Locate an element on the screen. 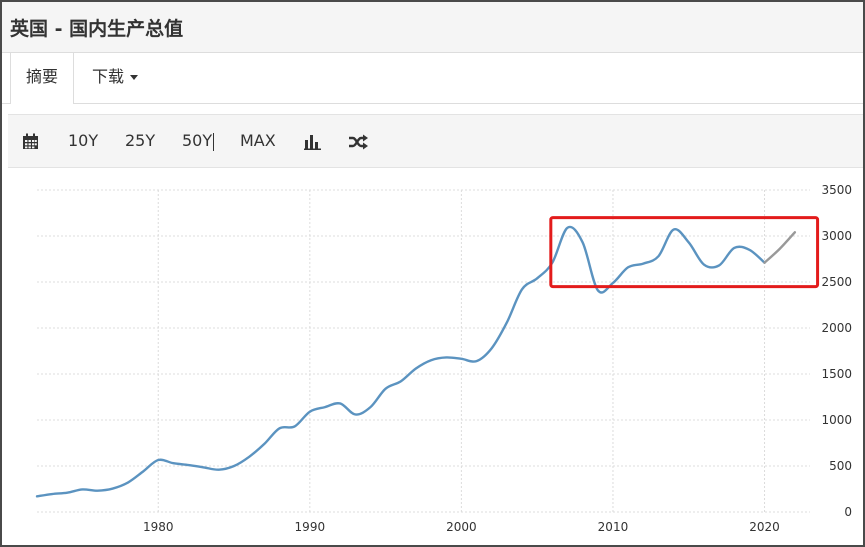 The height and width of the screenshot is (547, 865). range-50y-label: 50Y is located at coordinates (197, 140).